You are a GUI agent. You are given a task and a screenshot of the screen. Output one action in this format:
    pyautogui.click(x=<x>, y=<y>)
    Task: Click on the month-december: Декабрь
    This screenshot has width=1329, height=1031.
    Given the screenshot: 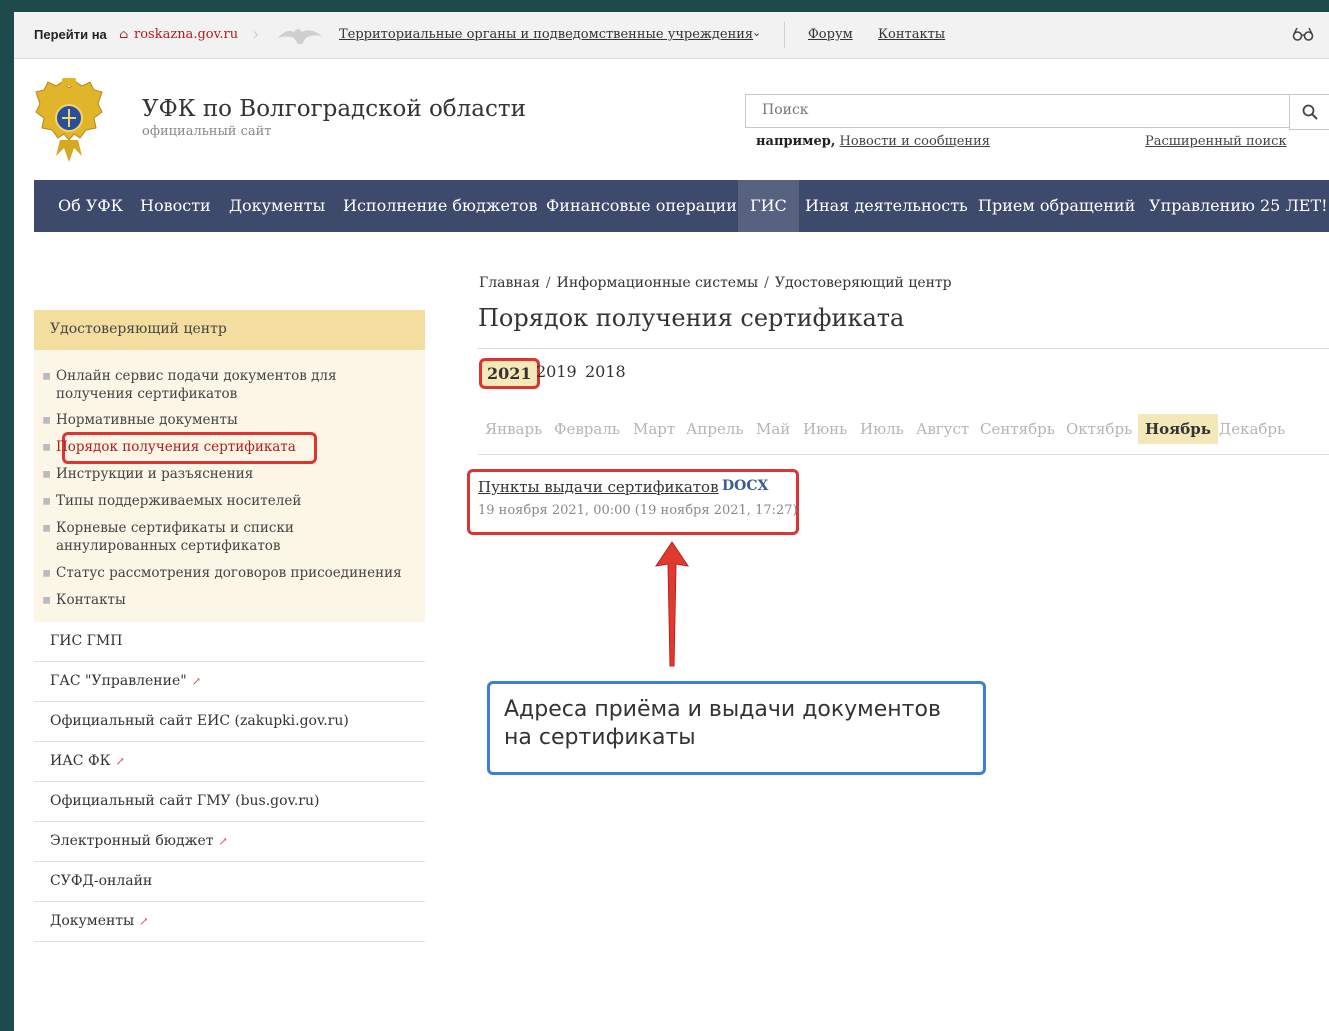 What is the action you would take?
    pyautogui.click(x=1252, y=429)
    